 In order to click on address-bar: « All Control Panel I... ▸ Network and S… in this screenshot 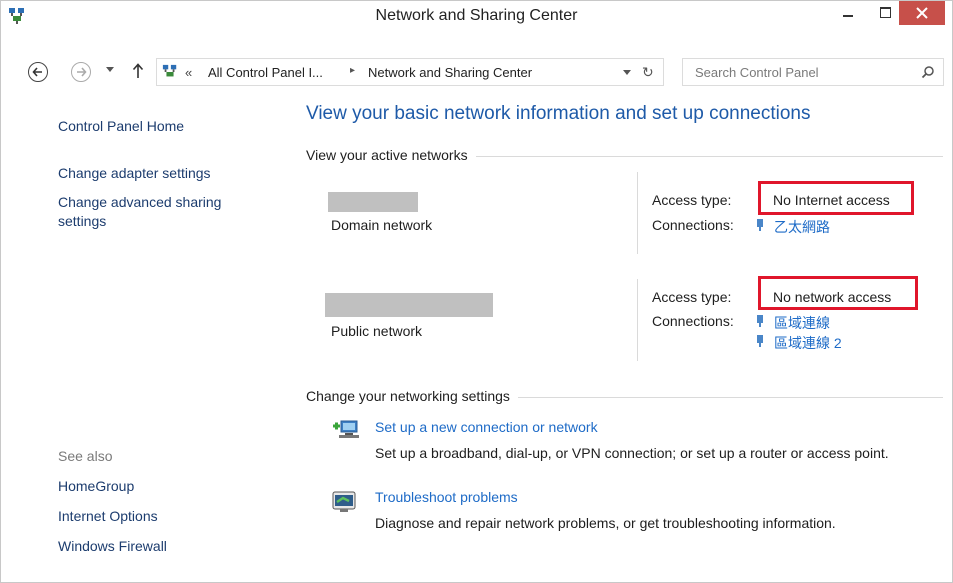, I will do `click(410, 72)`.